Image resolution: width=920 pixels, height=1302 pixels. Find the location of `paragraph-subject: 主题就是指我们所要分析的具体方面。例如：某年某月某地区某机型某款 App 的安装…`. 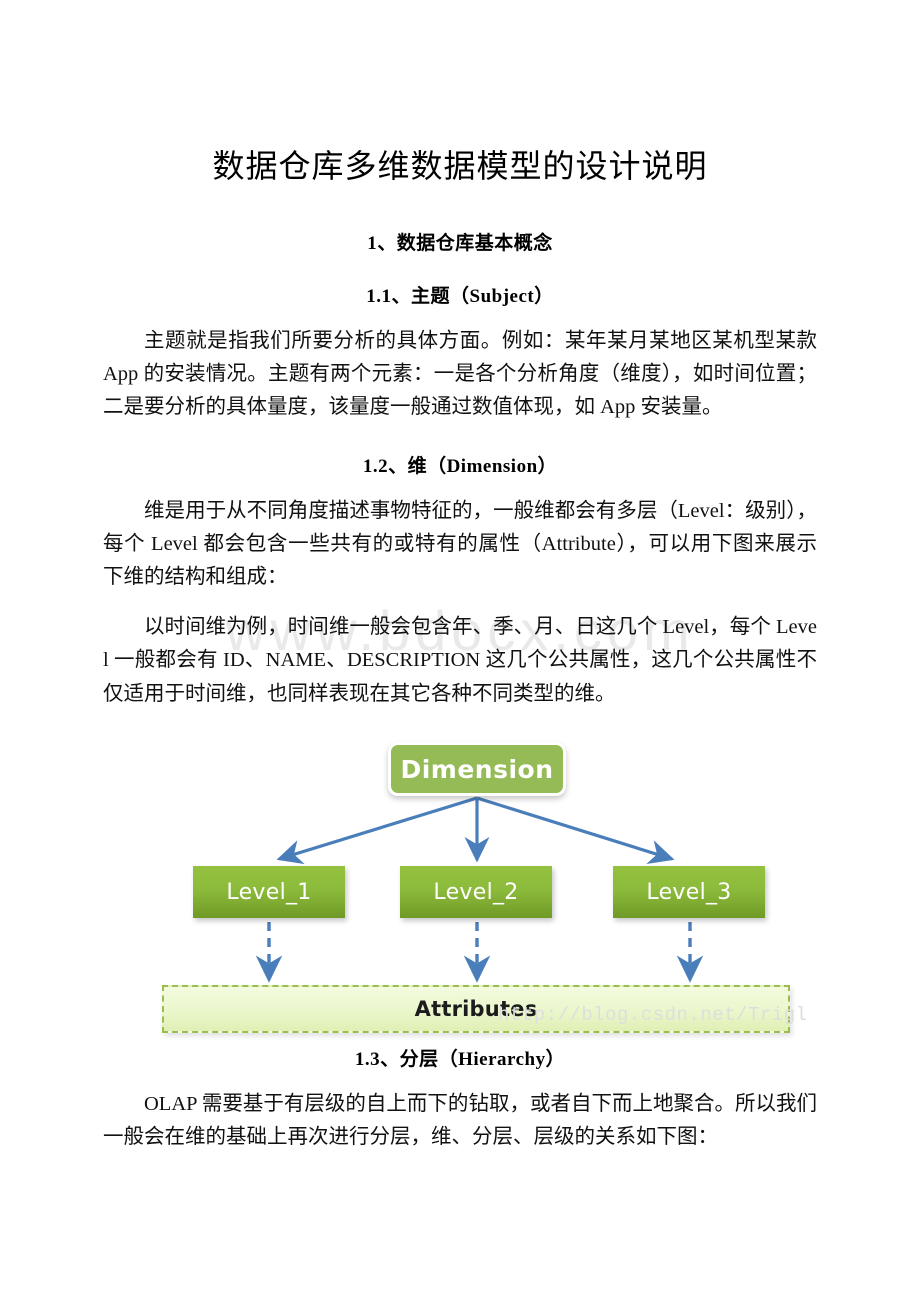

paragraph-subject: 主题就是指我们所要分析的具体方面。例如：某年某月某地区某机型某款 App 的安装… is located at coordinates (460, 374).